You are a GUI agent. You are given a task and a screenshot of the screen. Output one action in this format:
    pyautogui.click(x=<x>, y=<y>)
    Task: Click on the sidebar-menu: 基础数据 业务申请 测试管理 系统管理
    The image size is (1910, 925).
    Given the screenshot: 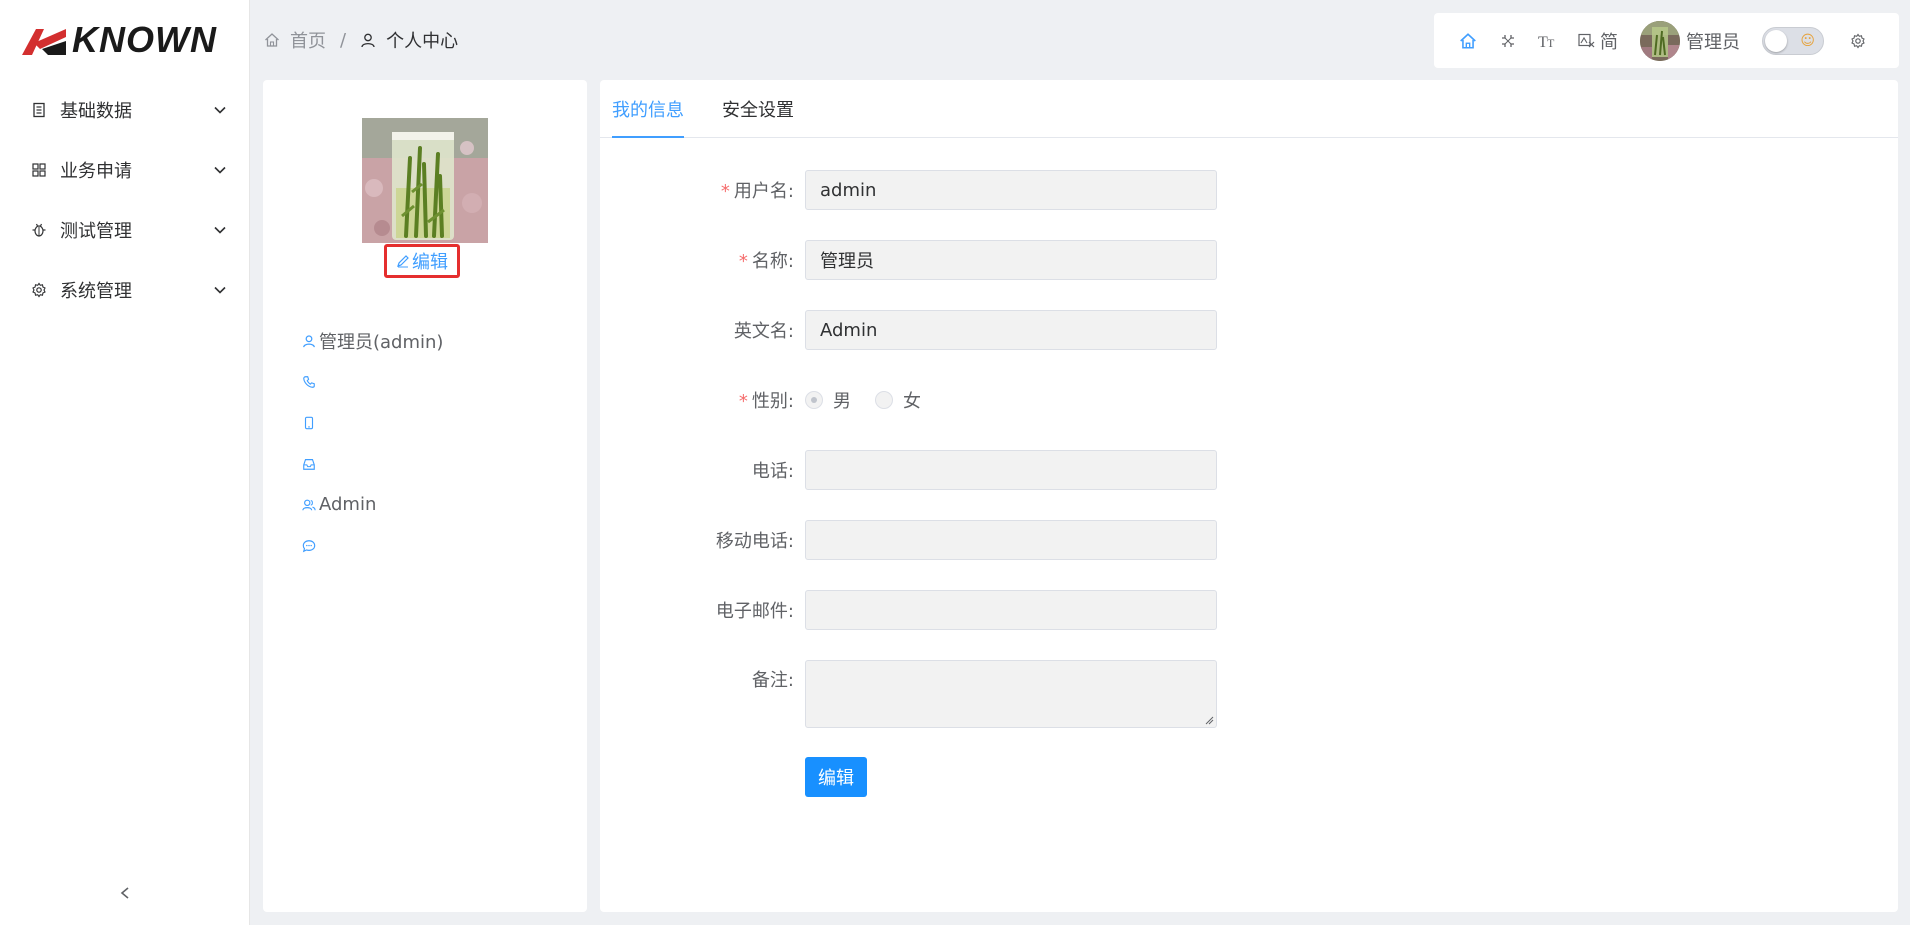 What is the action you would take?
    pyautogui.click(x=125, y=200)
    